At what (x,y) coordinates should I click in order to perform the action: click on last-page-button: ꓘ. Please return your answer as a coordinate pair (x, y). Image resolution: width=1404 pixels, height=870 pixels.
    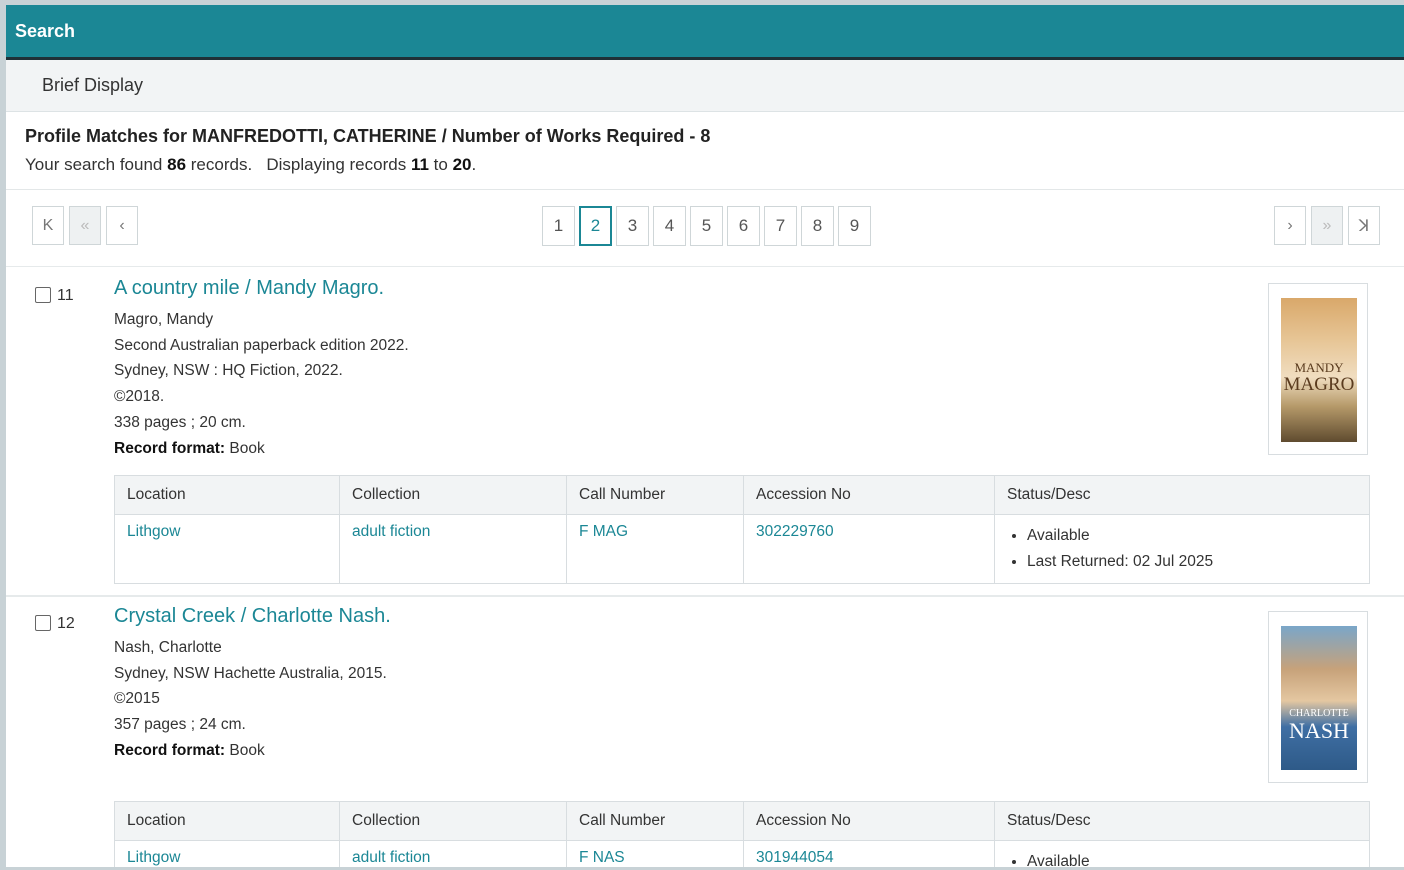
    Looking at the image, I should click on (1364, 225).